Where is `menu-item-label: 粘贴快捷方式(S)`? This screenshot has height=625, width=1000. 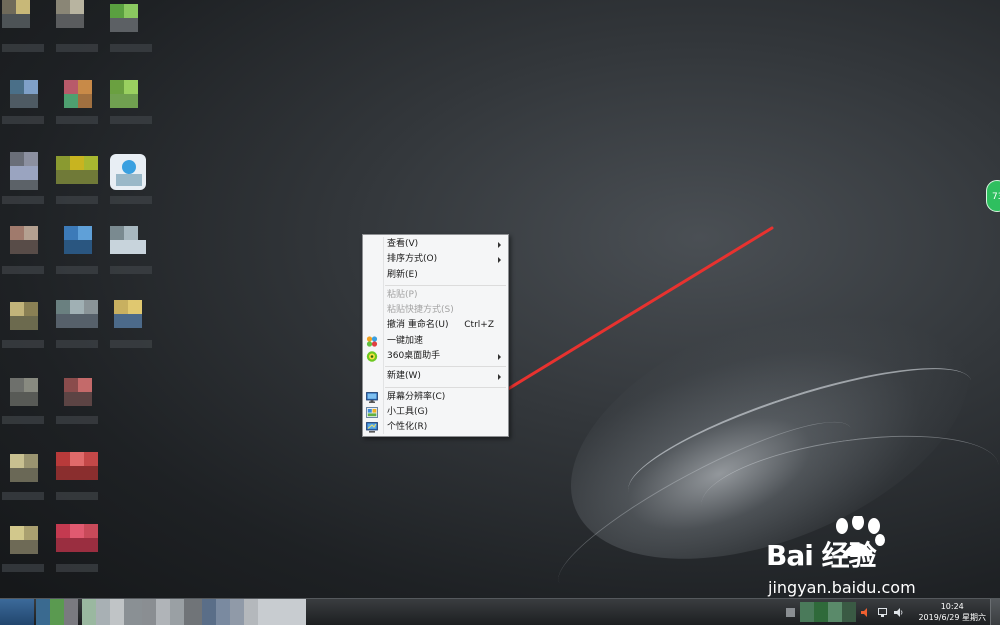 menu-item-label: 粘贴快捷方式(S) is located at coordinates (420, 310).